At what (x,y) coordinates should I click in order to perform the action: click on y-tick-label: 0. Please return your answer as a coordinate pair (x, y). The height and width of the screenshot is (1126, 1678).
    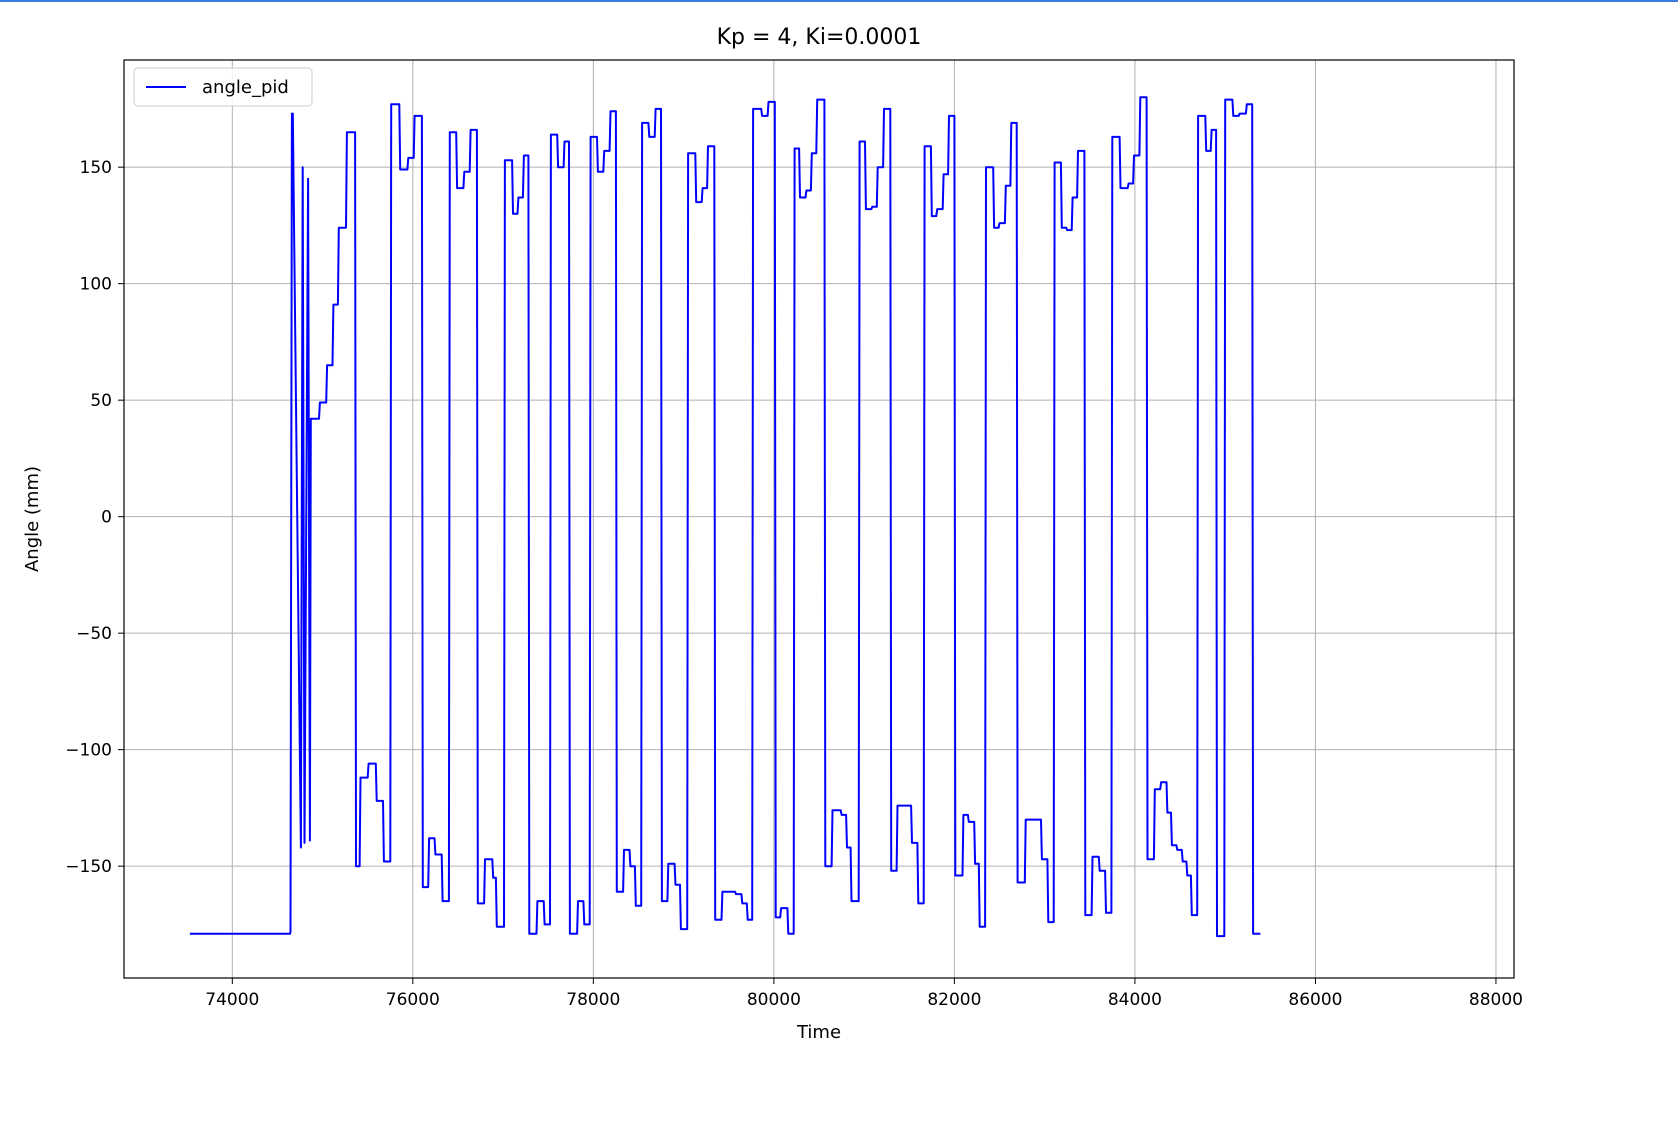
    Looking at the image, I should click on (106, 518).